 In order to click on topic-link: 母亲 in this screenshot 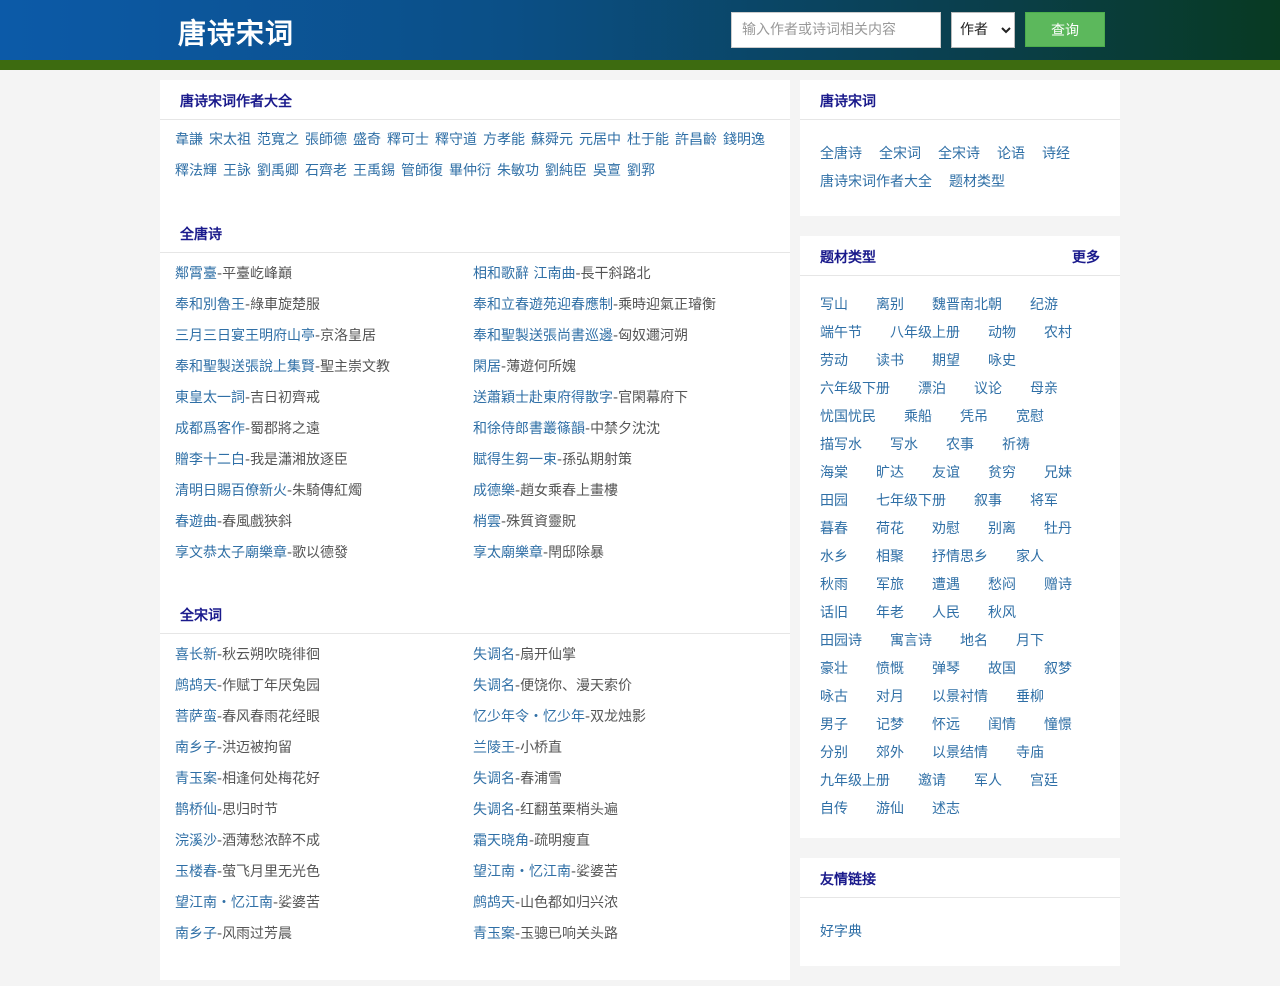, I will do `click(1044, 389)`.